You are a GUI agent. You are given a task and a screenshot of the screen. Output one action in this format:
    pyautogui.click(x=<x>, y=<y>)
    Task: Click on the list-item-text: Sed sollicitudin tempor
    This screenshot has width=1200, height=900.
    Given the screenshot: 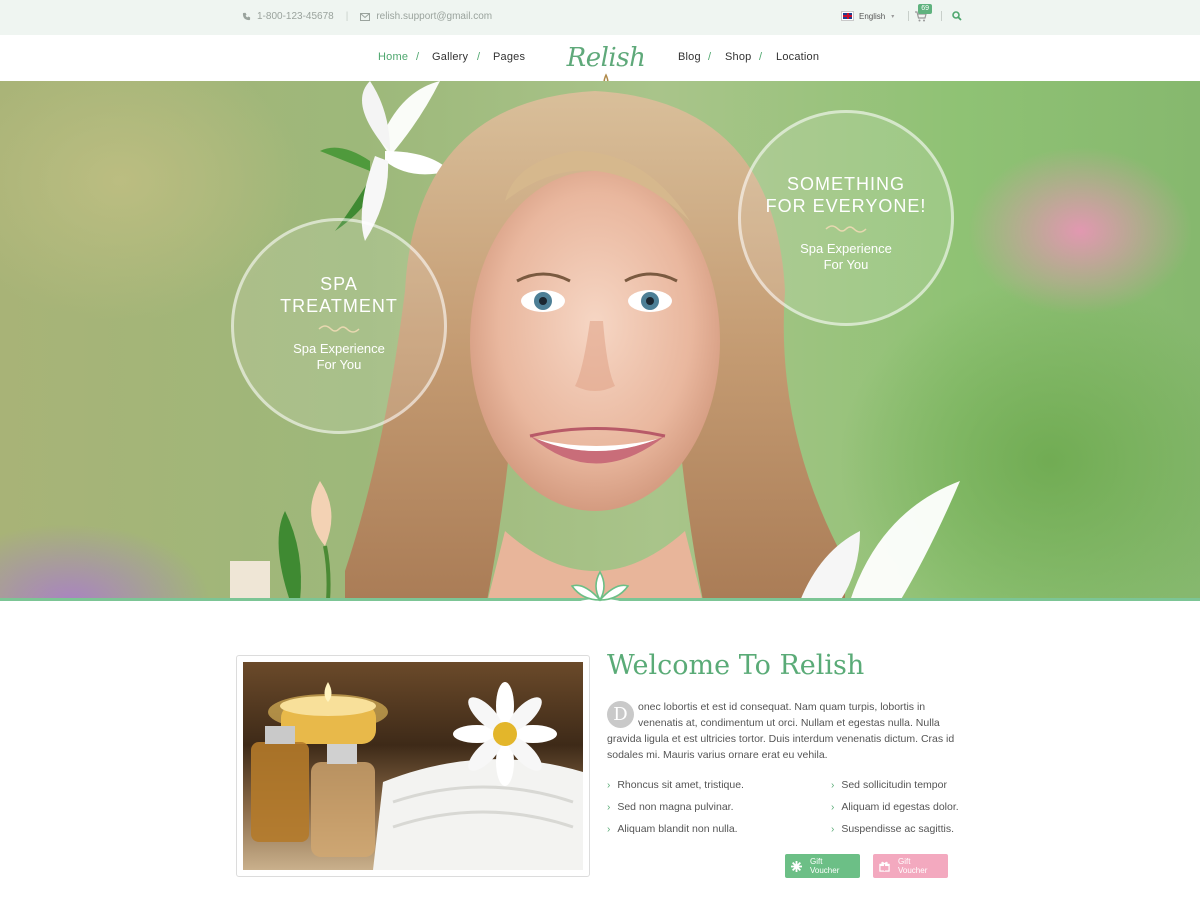 What is the action you would take?
    pyautogui.click(x=894, y=785)
    